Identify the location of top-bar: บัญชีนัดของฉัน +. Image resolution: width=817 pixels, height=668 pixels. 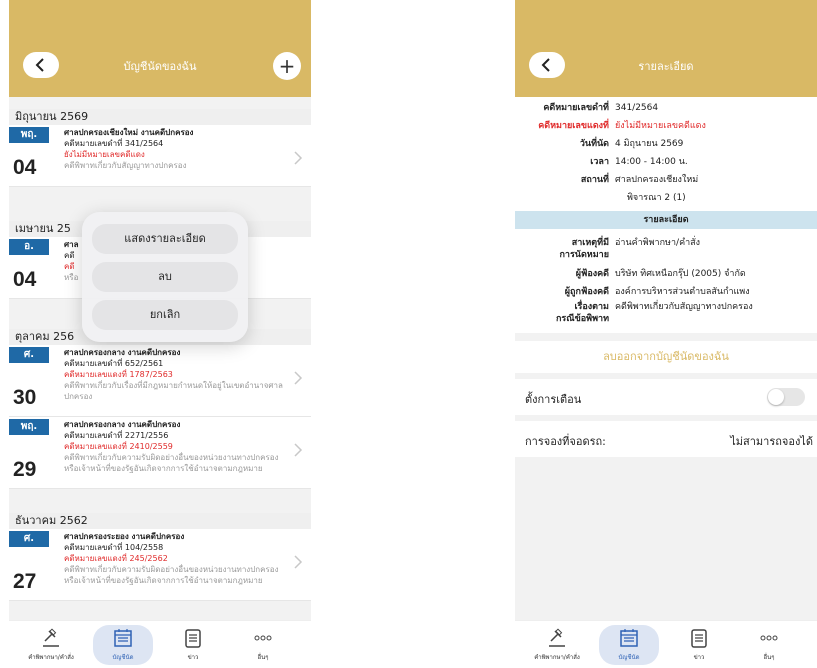
(160, 48).